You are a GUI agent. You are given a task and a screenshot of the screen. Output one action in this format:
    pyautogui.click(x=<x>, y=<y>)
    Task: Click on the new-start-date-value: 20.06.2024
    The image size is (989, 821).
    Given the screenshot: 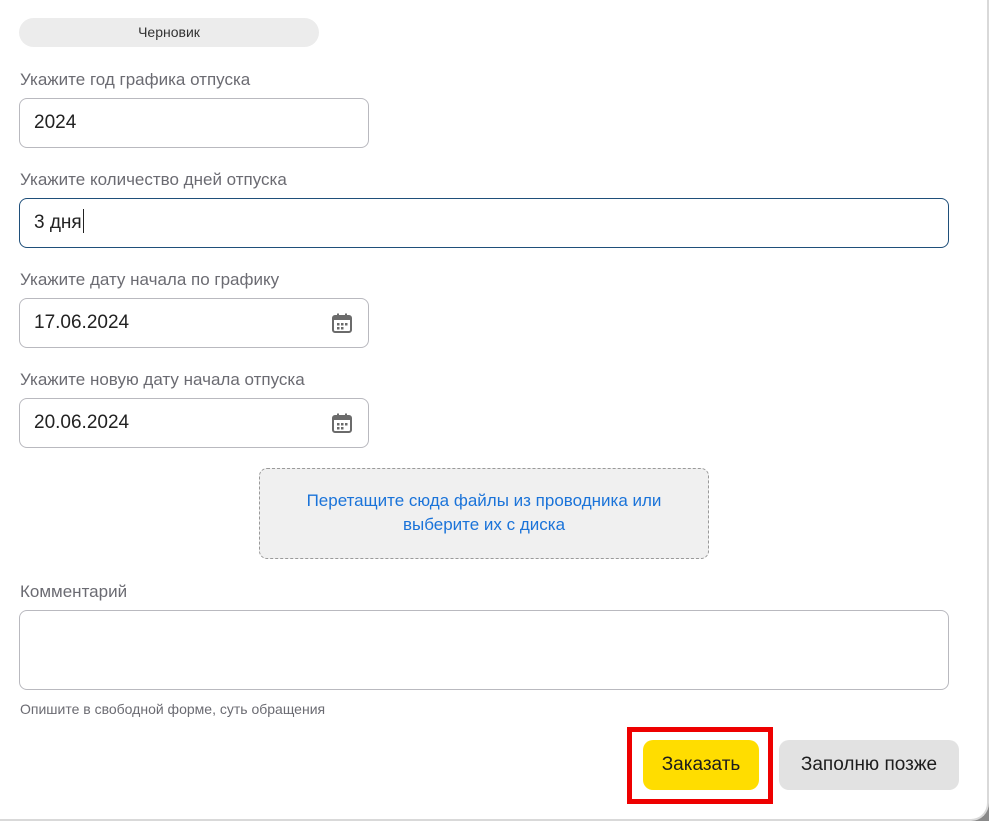 What is the action you would take?
    pyautogui.click(x=82, y=422)
    